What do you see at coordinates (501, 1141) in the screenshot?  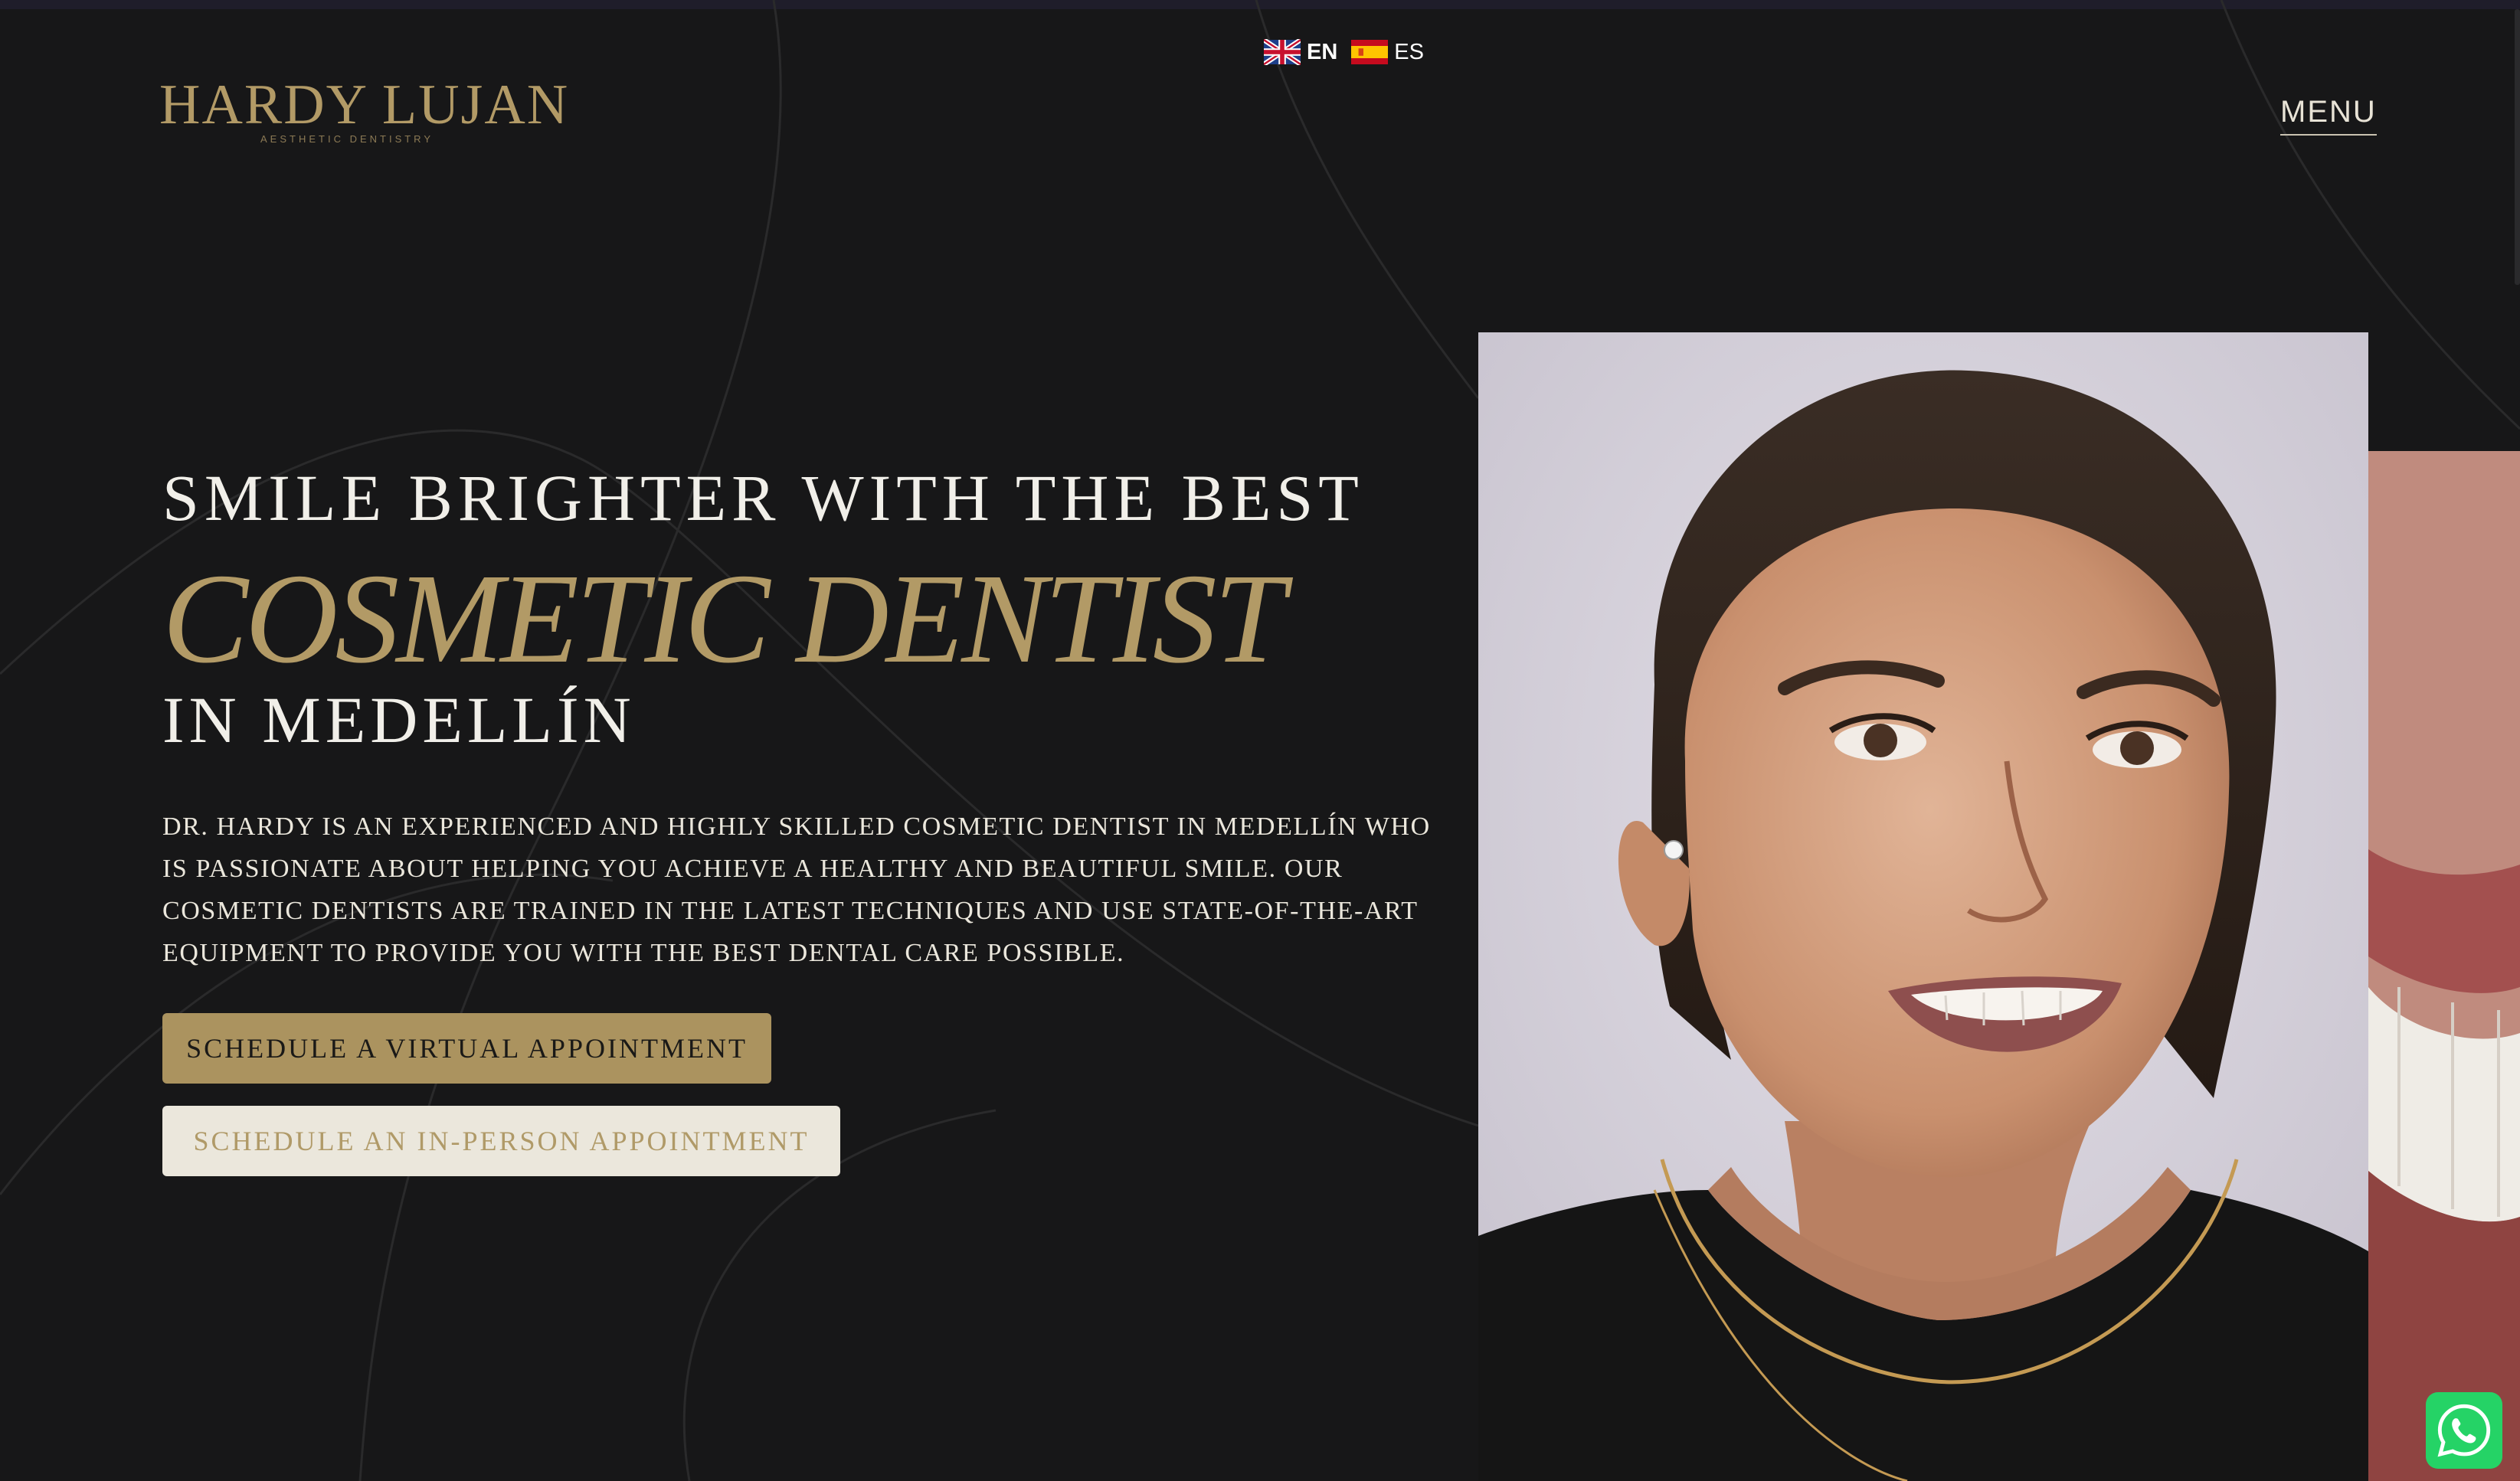 I see `schedule-in-person-button: SCHEDULE AN IN-PERSON APPOINTMENT` at bounding box center [501, 1141].